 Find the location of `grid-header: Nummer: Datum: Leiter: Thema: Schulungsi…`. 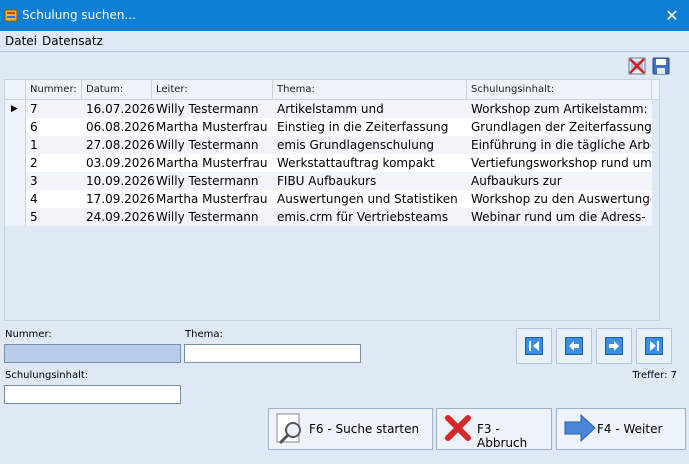

grid-header: Nummer: Datum: Leiter: Thema: Schulungsi… is located at coordinates (332, 90).